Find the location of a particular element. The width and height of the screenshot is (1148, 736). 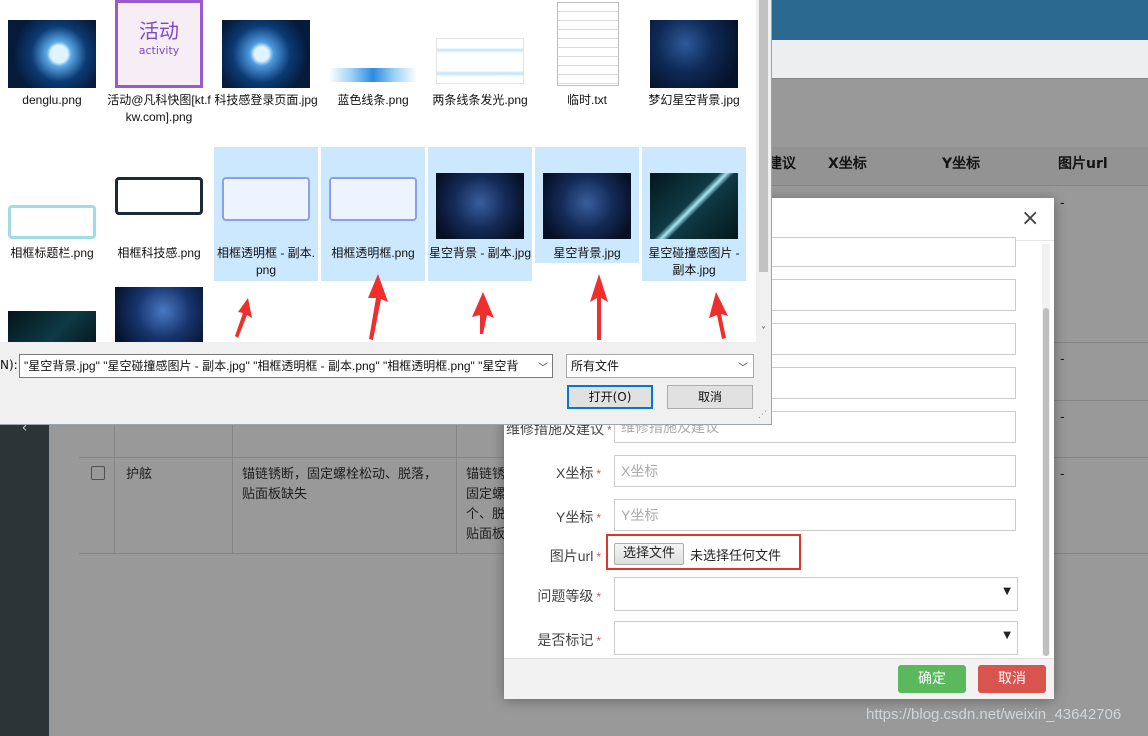

file-name: 相框透明框 - 副本.png is located at coordinates (266, 261).